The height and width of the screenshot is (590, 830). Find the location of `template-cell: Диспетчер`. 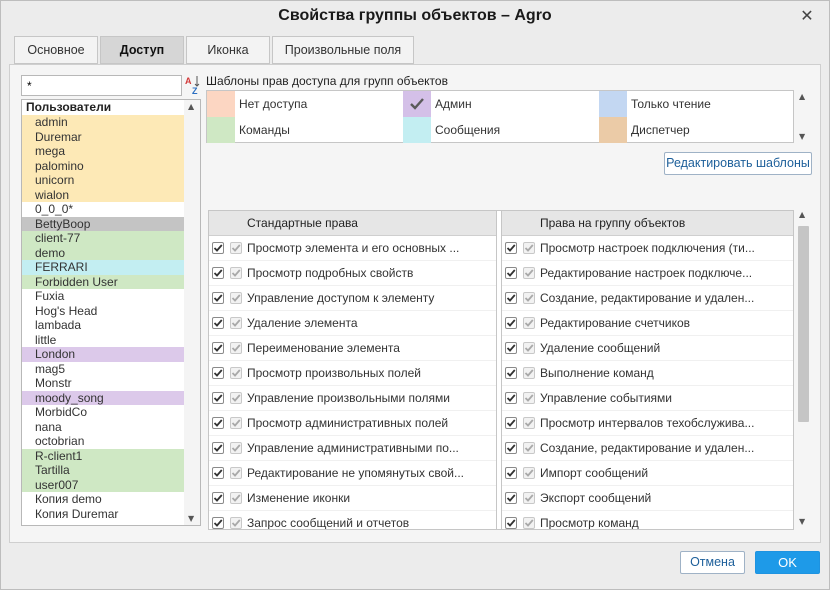

template-cell: Диспетчер is located at coordinates (697, 130).